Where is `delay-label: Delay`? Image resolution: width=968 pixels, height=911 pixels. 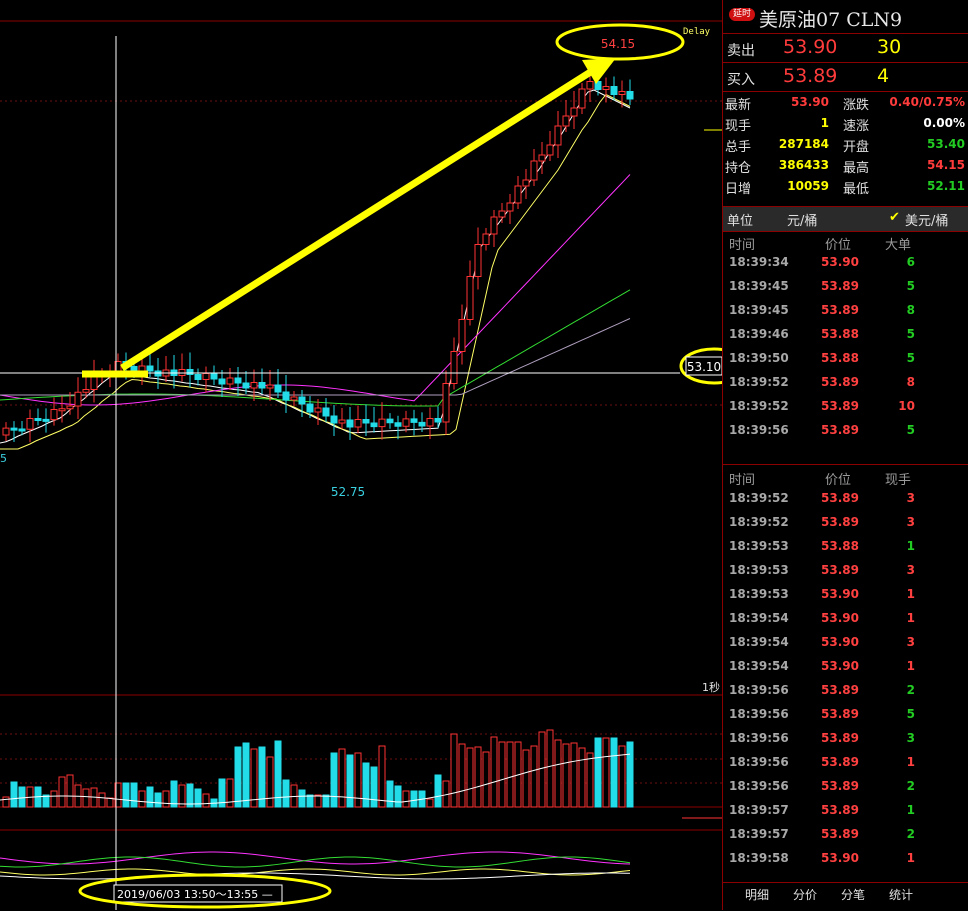
delay-label: Delay is located at coordinates (697, 32).